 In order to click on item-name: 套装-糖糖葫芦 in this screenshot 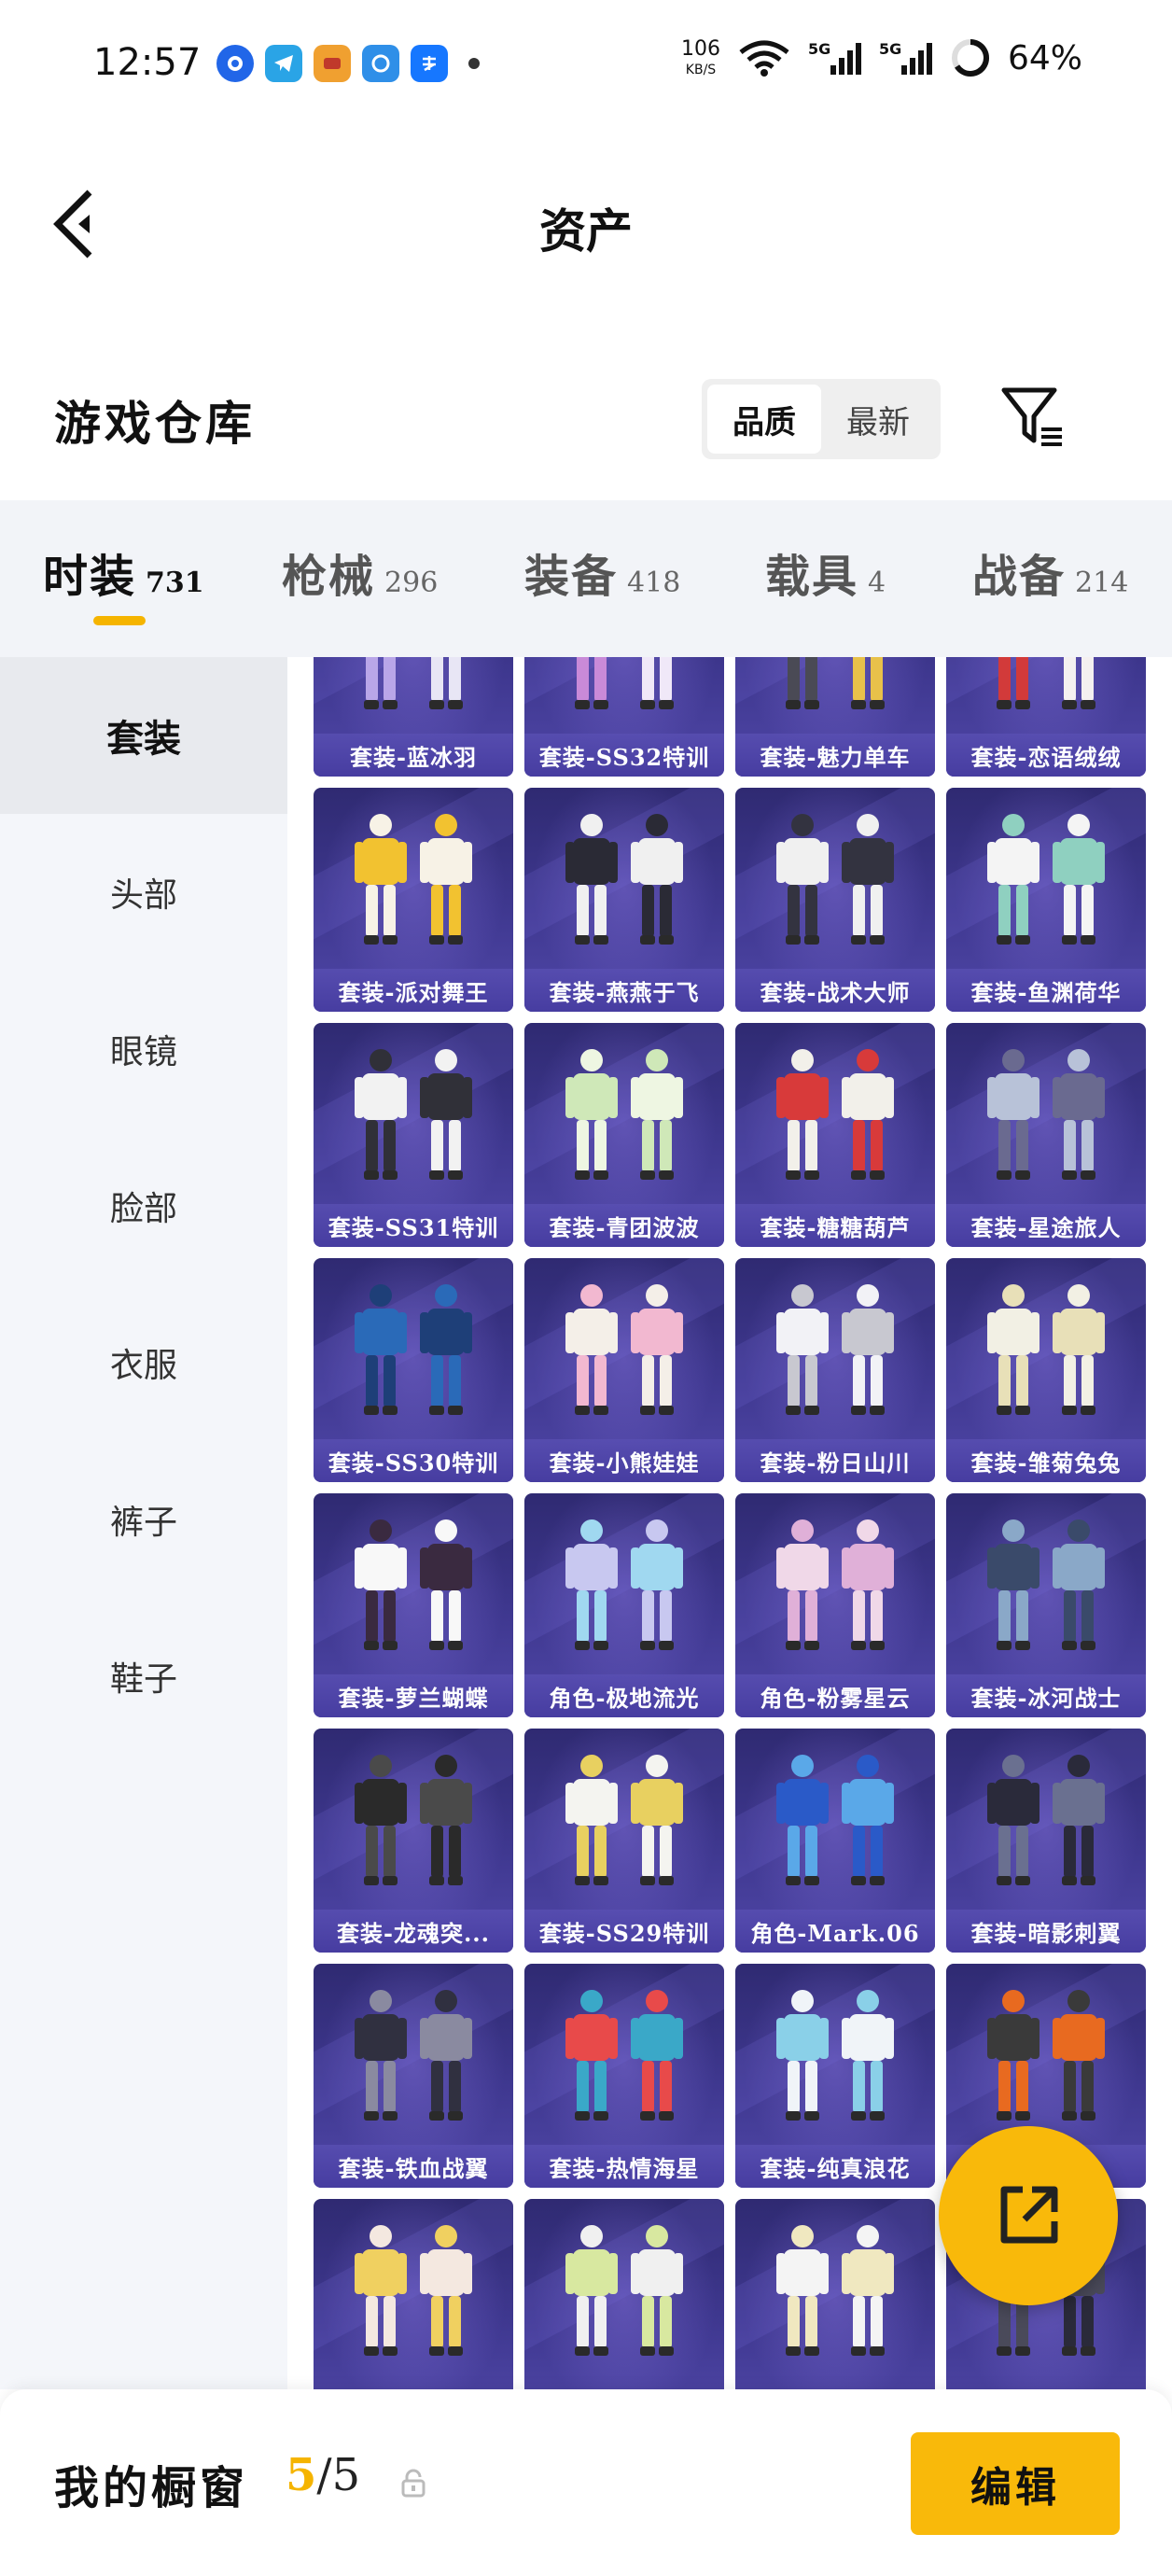, I will do `click(835, 1225)`.